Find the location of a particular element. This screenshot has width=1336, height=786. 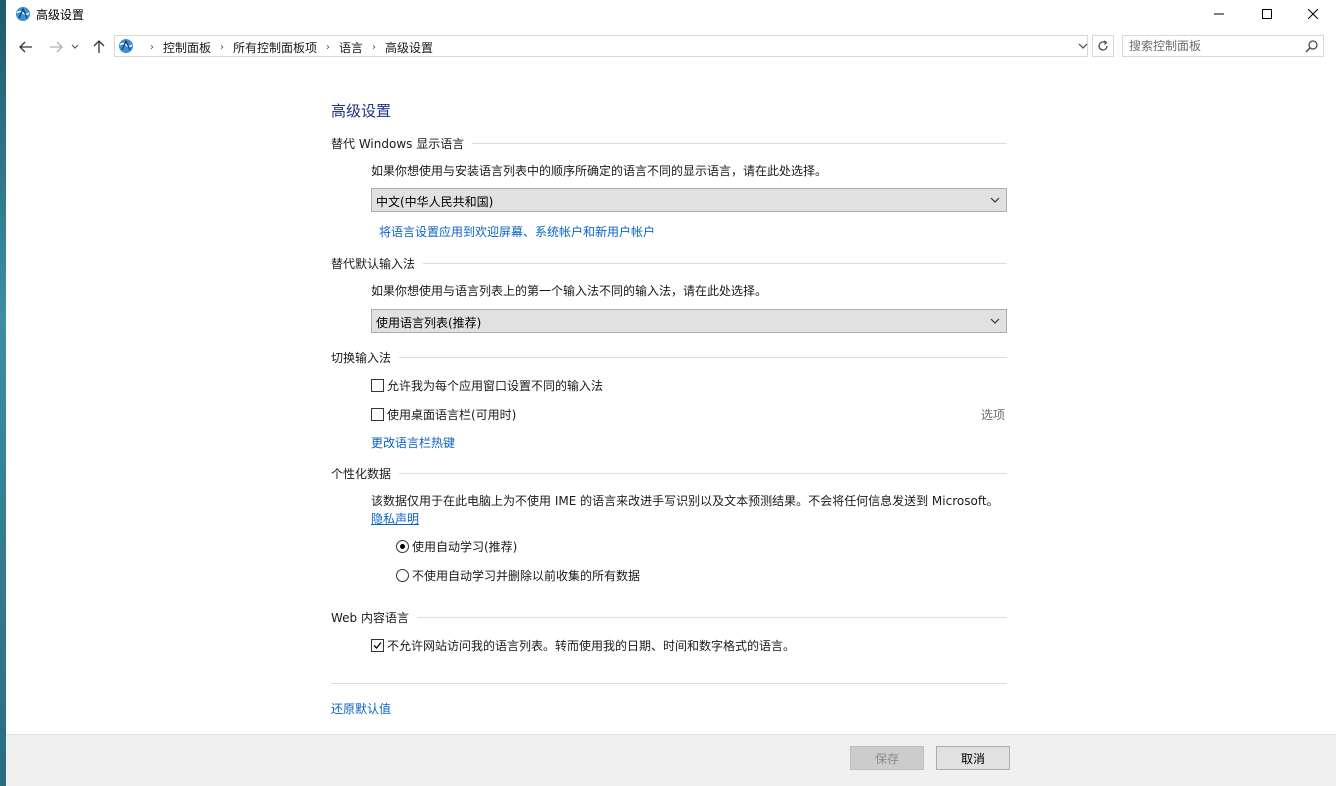

section-web-content: Web 内容语言 is located at coordinates (669, 617).